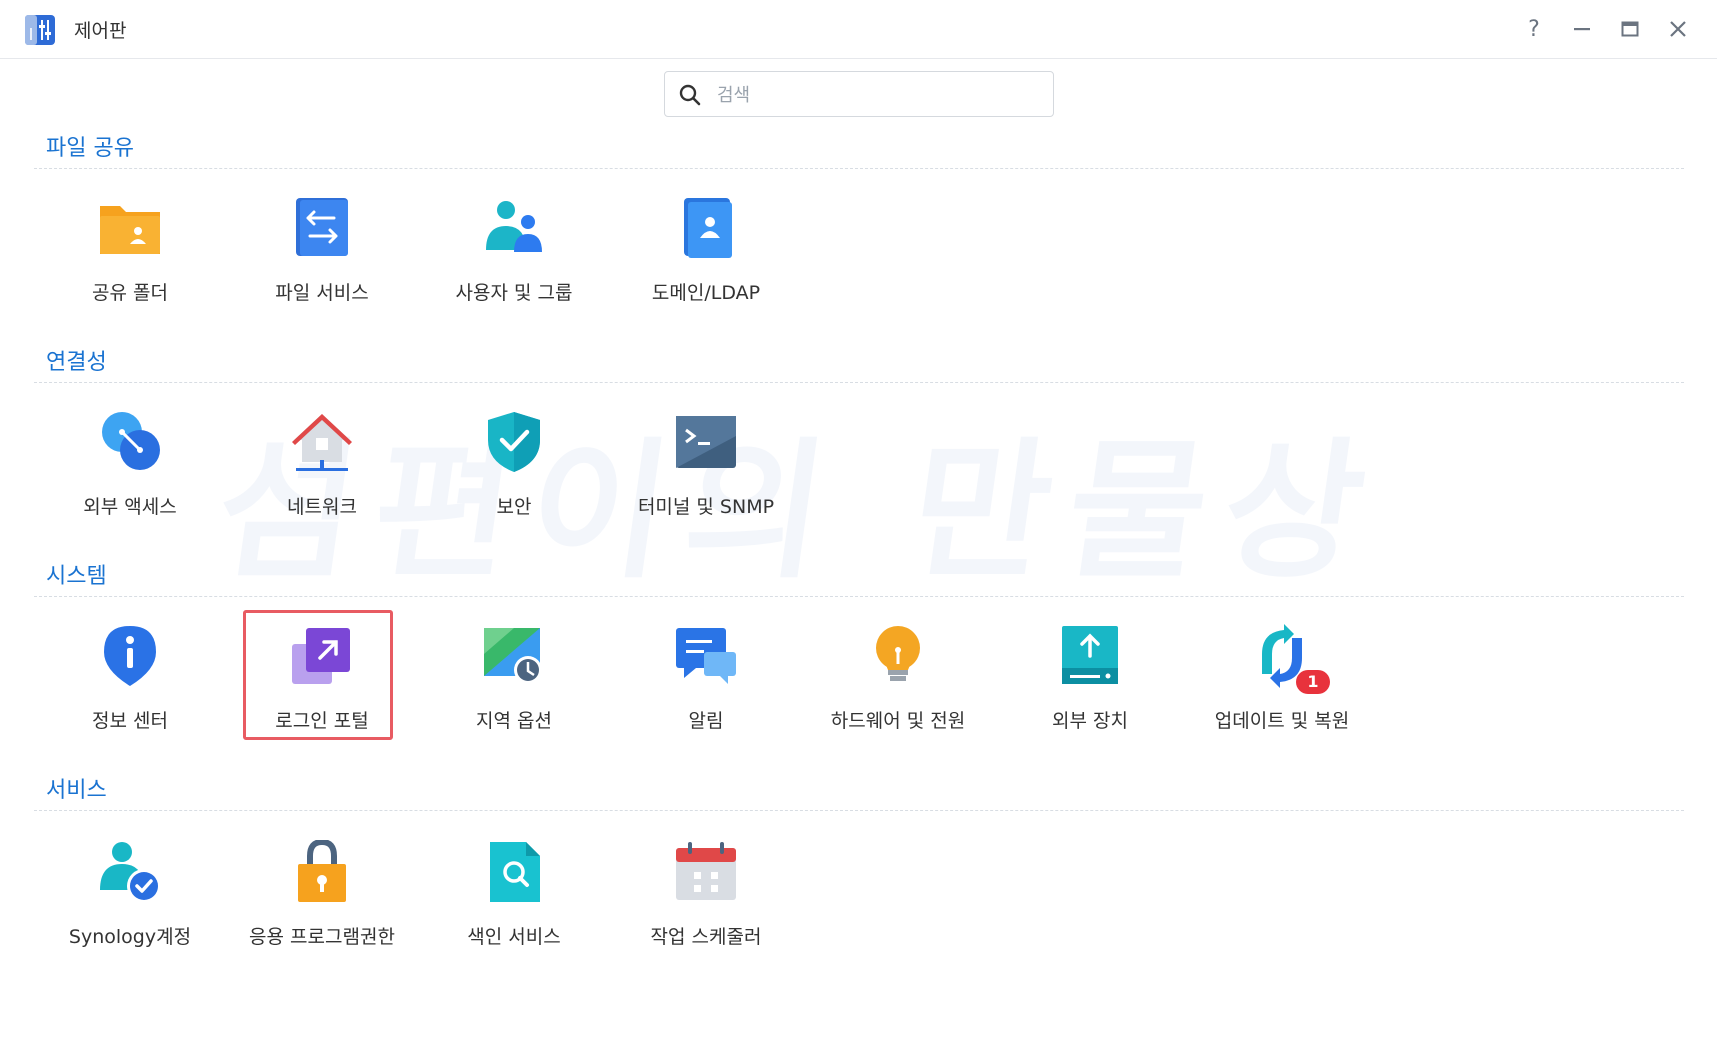 The image size is (1717, 1050). I want to click on item-label: 파일 서비스, so click(322, 293).